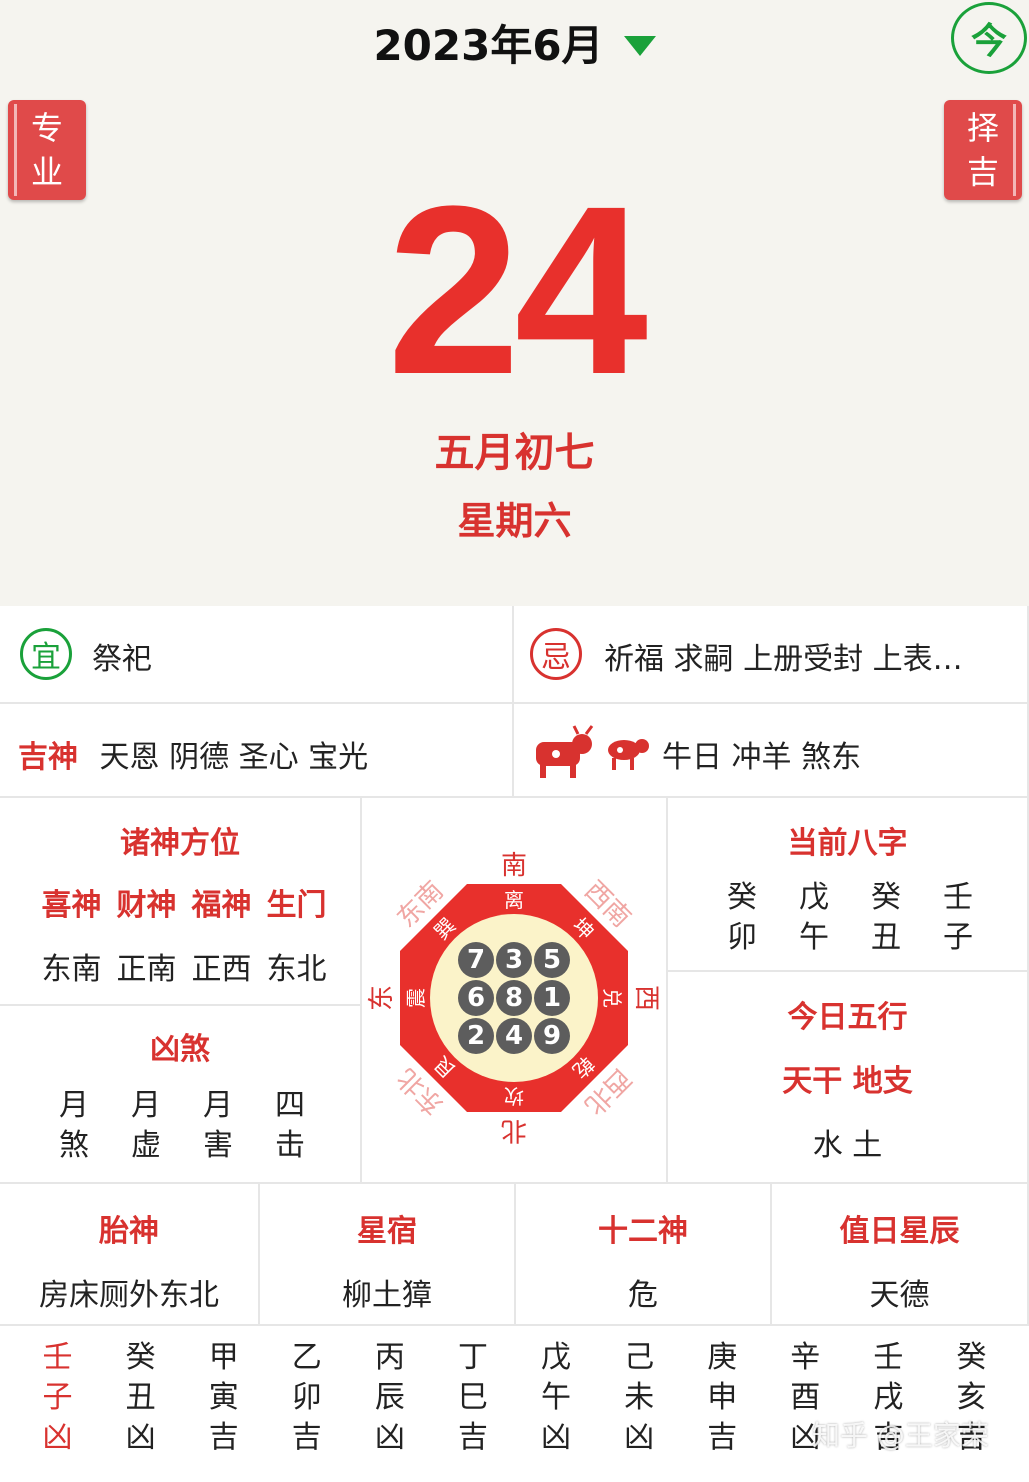 The width and height of the screenshot is (1029, 1482). Describe the element at coordinates (517, 290) in the screenshot. I see `day-number: 24` at that location.